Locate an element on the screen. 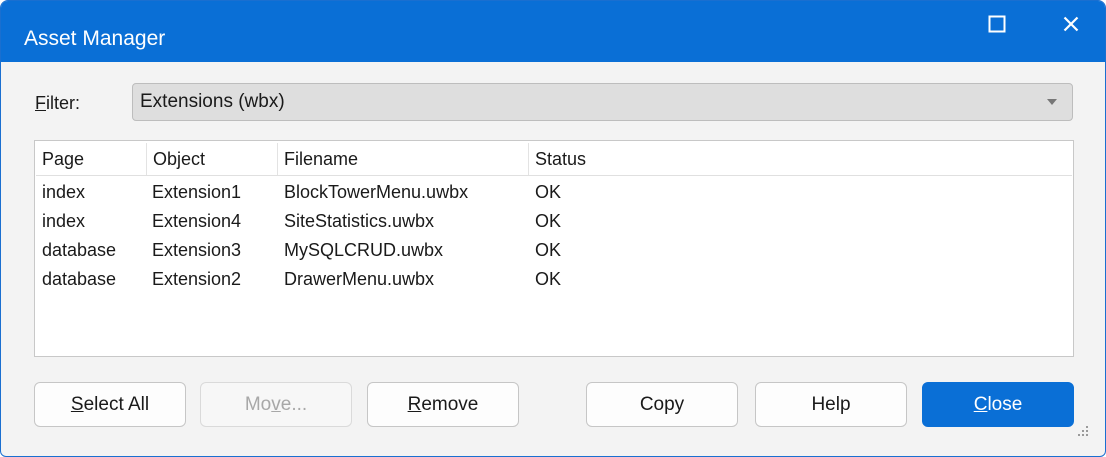 This screenshot has height=457, width=1106. select-all-button: Select All is located at coordinates (110, 404).